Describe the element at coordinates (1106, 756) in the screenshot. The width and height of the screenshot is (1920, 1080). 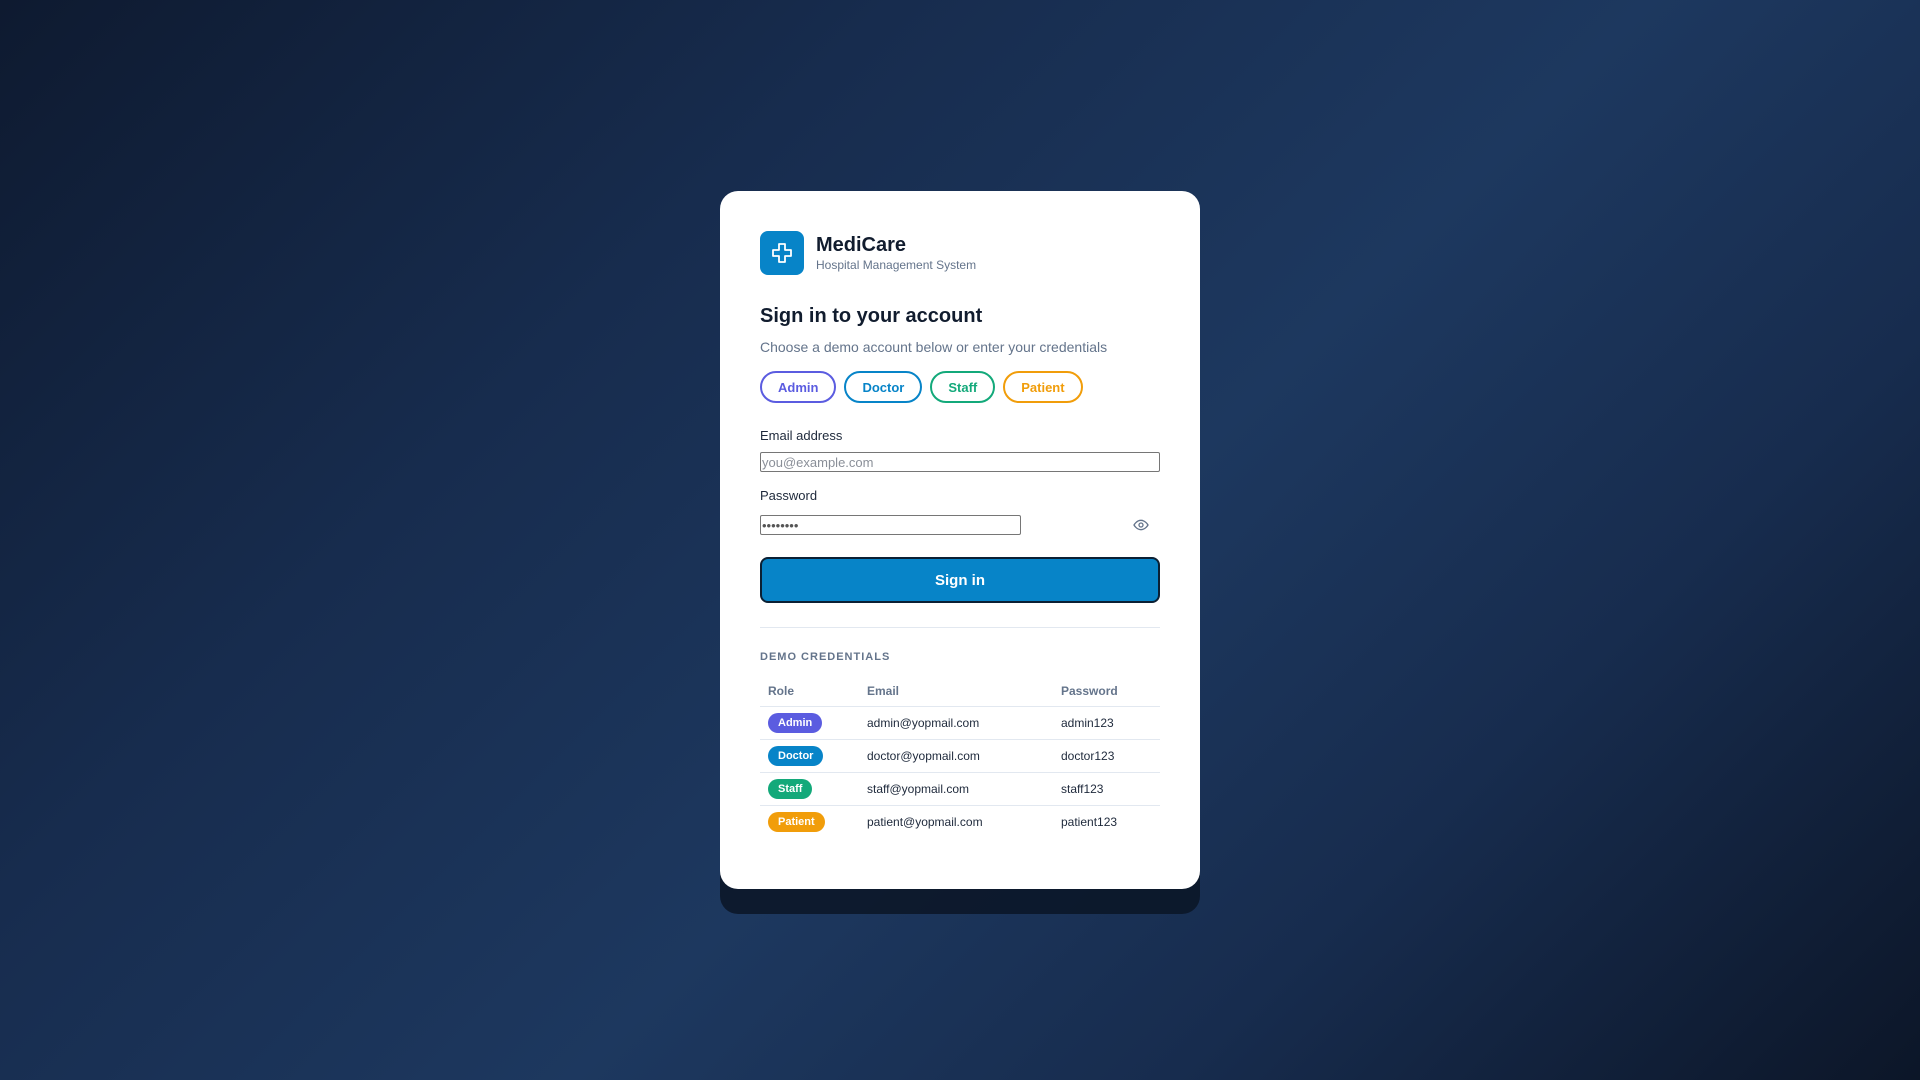
I see `cell-password: doctor123` at that location.